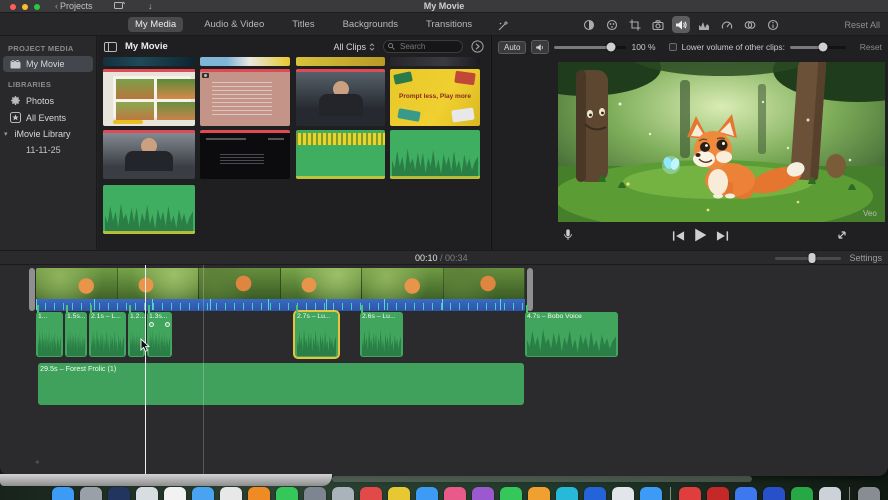 The width and height of the screenshot is (888, 500). Describe the element at coordinates (503, 25) in the screenshot. I see `enhance-wand-icon` at that location.